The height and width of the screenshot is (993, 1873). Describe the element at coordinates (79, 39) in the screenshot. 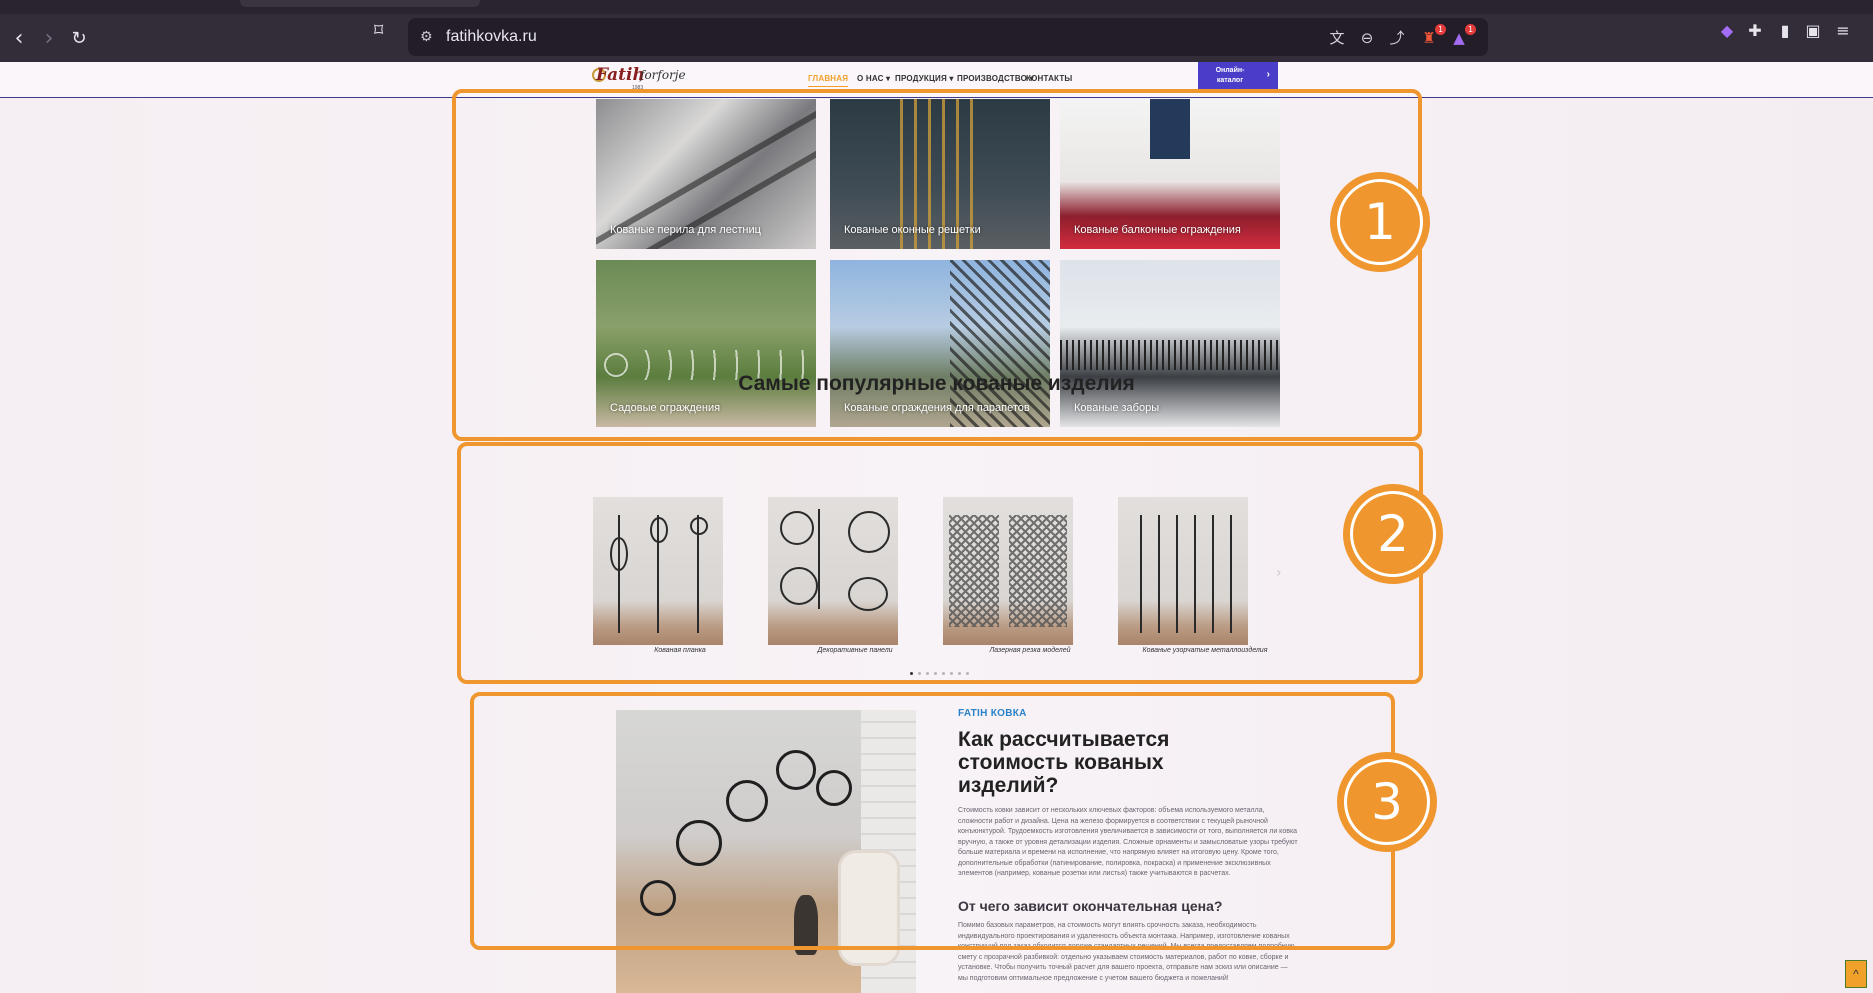

I see `reload-icon: ↻` at that location.